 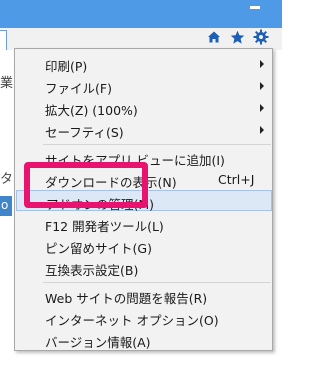 What do you see at coordinates (144, 63) in the screenshot?
I see `menu-item-print: 印刷(P)` at bounding box center [144, 63].